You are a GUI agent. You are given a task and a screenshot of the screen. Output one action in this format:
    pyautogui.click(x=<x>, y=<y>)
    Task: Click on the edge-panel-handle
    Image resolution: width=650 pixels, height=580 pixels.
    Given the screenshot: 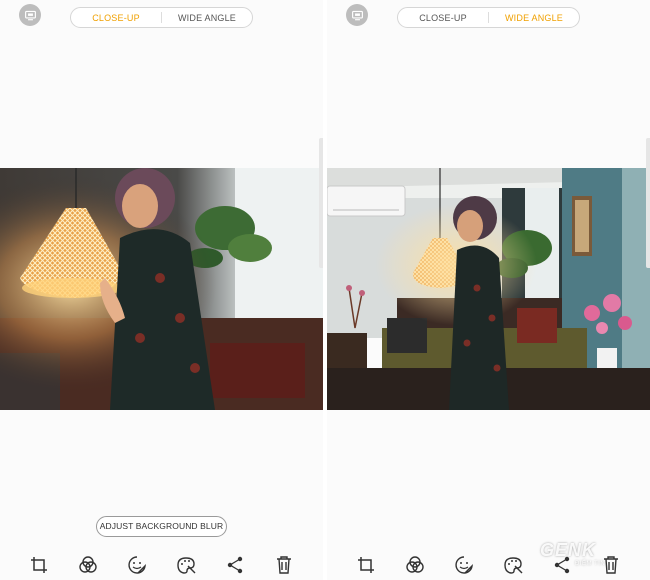 What is the action you would take?
    pyautogui.click(x=648, y=203)
    